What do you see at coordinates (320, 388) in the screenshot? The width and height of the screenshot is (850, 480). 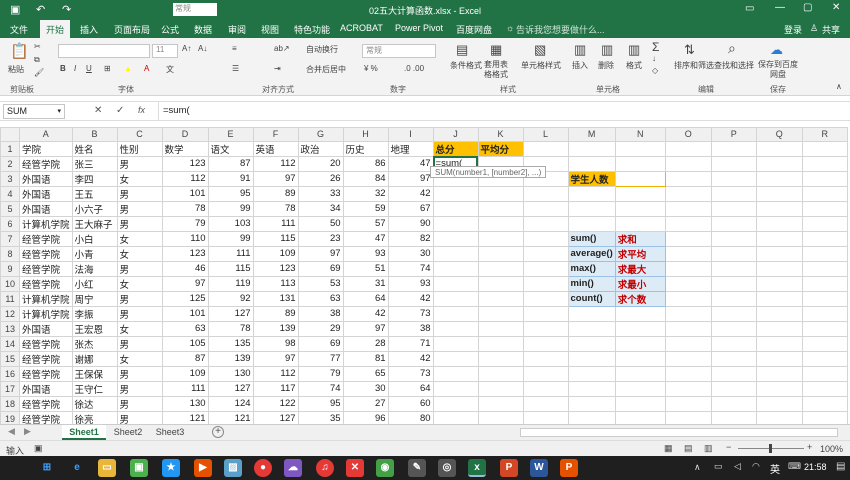 I see `data-cell: 74` at bounding box center [320, 388].